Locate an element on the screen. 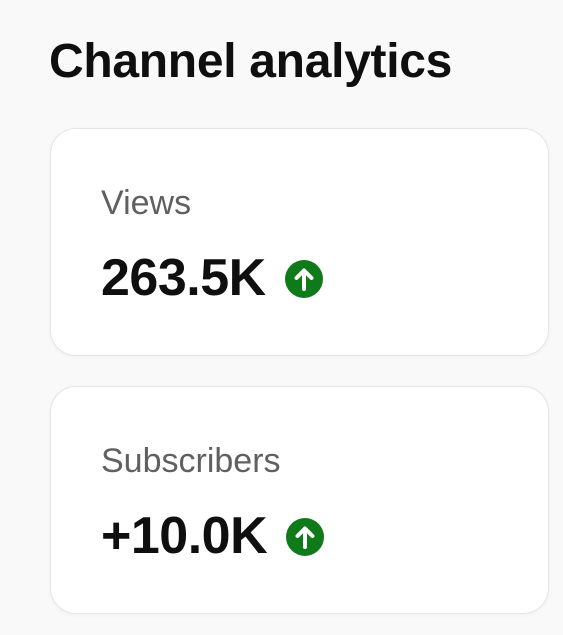 Image resolution: width=563 pixels, height=635 pixels. views-value: 263.5K is located at coordinates (183, 278).